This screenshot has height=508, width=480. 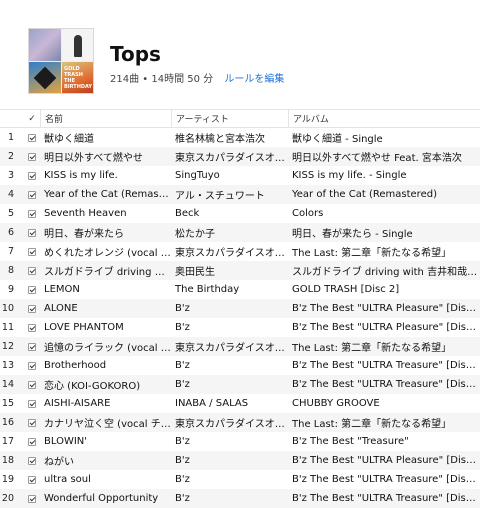 What do you see at coordinates (308, 213) in the screenshot?
I see `song-album: Colors` at bounding box center [308, 213].